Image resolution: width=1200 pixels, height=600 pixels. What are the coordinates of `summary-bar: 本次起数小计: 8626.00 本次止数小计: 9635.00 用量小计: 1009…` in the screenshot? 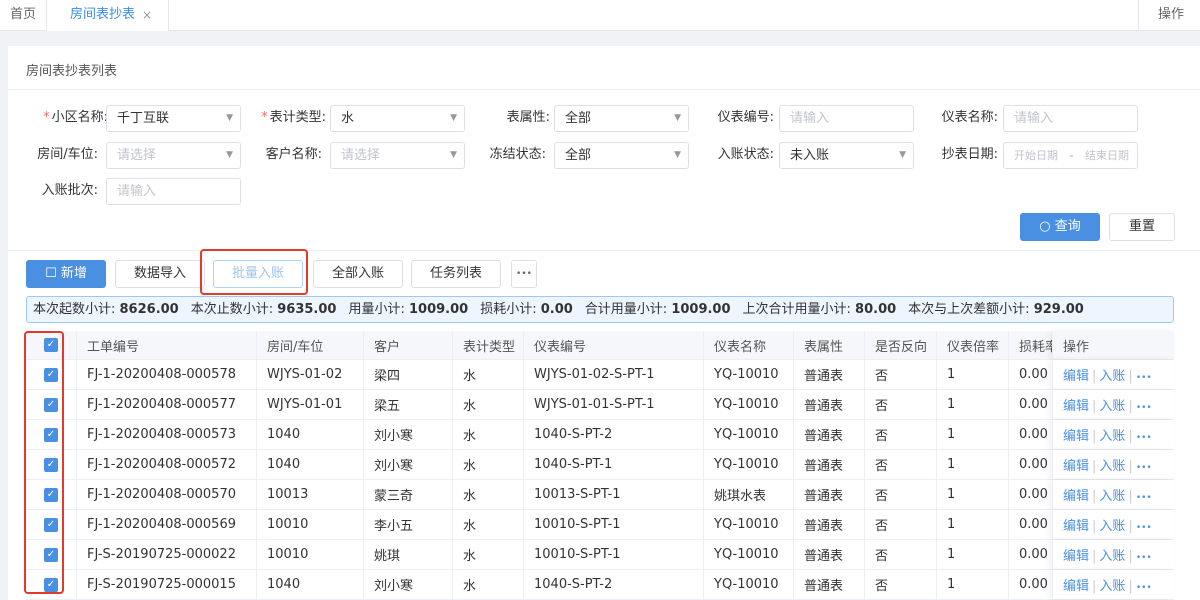 It's located at (600, 309).